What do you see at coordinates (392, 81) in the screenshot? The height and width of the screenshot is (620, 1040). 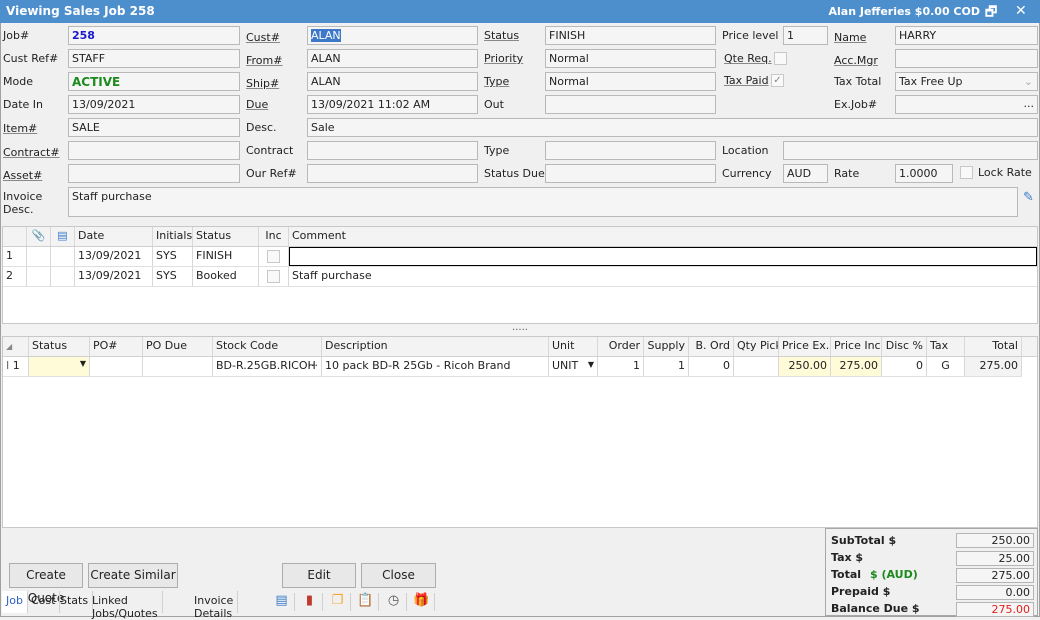 I see `ship-field: ALAN` at bounding box center [392, 81].